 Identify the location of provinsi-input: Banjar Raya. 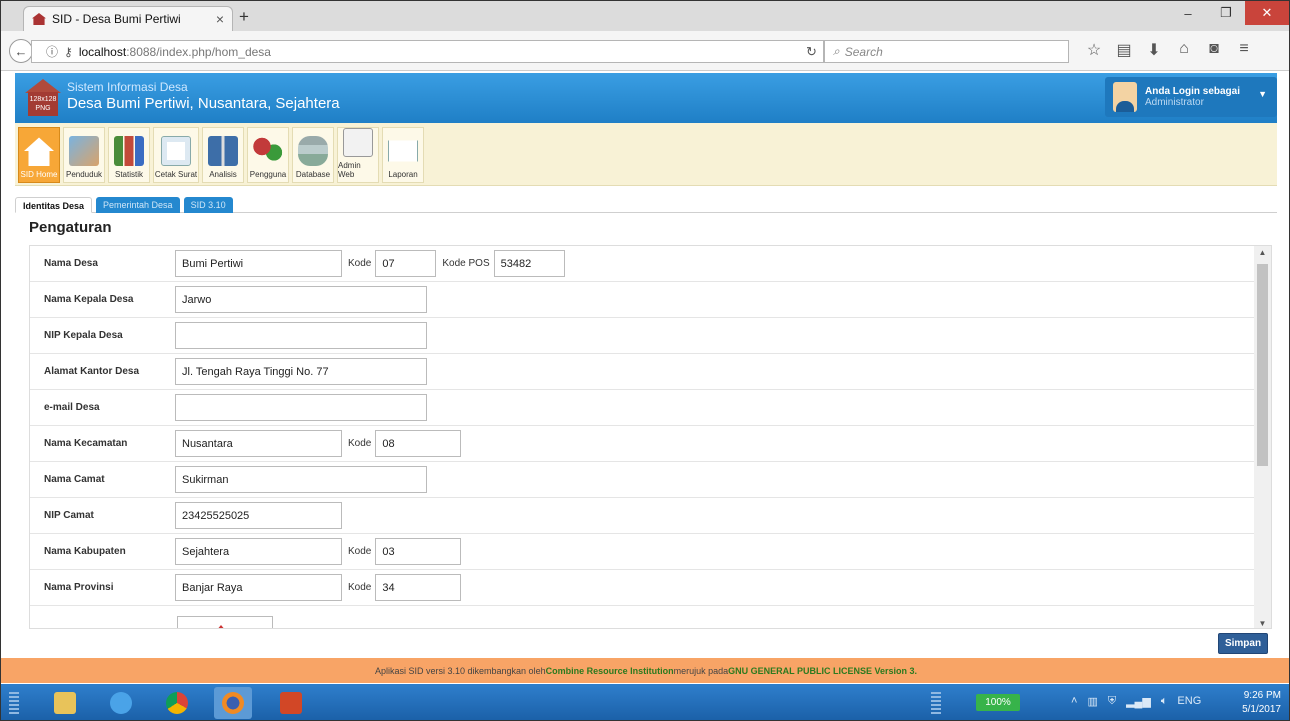
(258, 587).